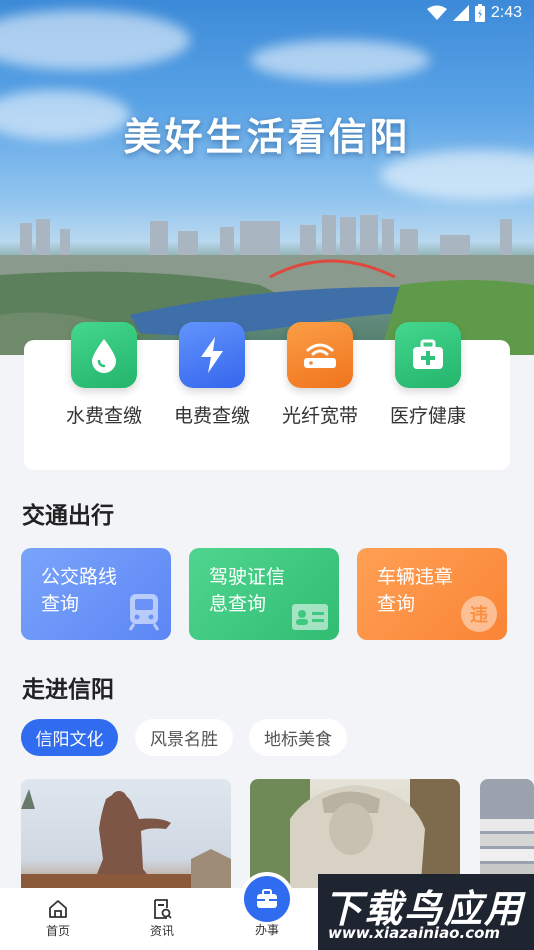 This screenshot has height=950, width=534. I want to click on violation-icon: 违, so click(479, 614).